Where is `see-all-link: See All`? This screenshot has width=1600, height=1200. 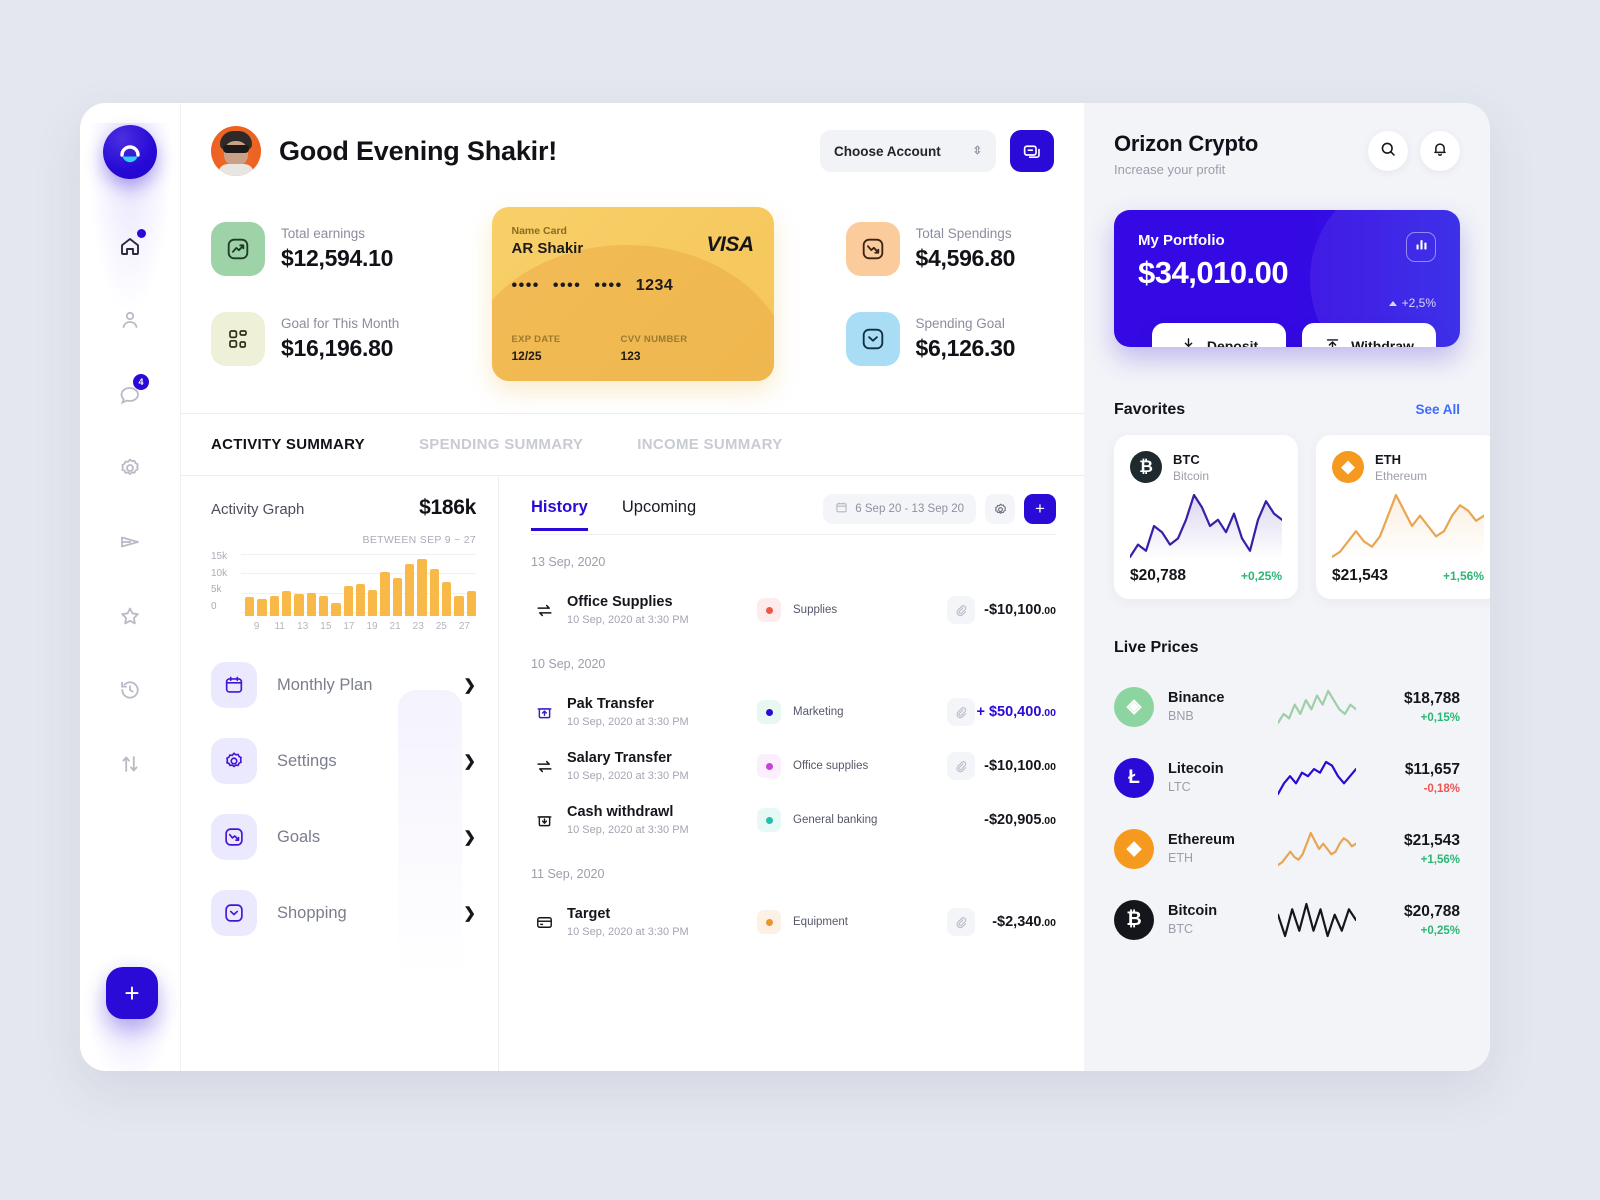 see-all-link: See All is located at coordinates (1437, 409).